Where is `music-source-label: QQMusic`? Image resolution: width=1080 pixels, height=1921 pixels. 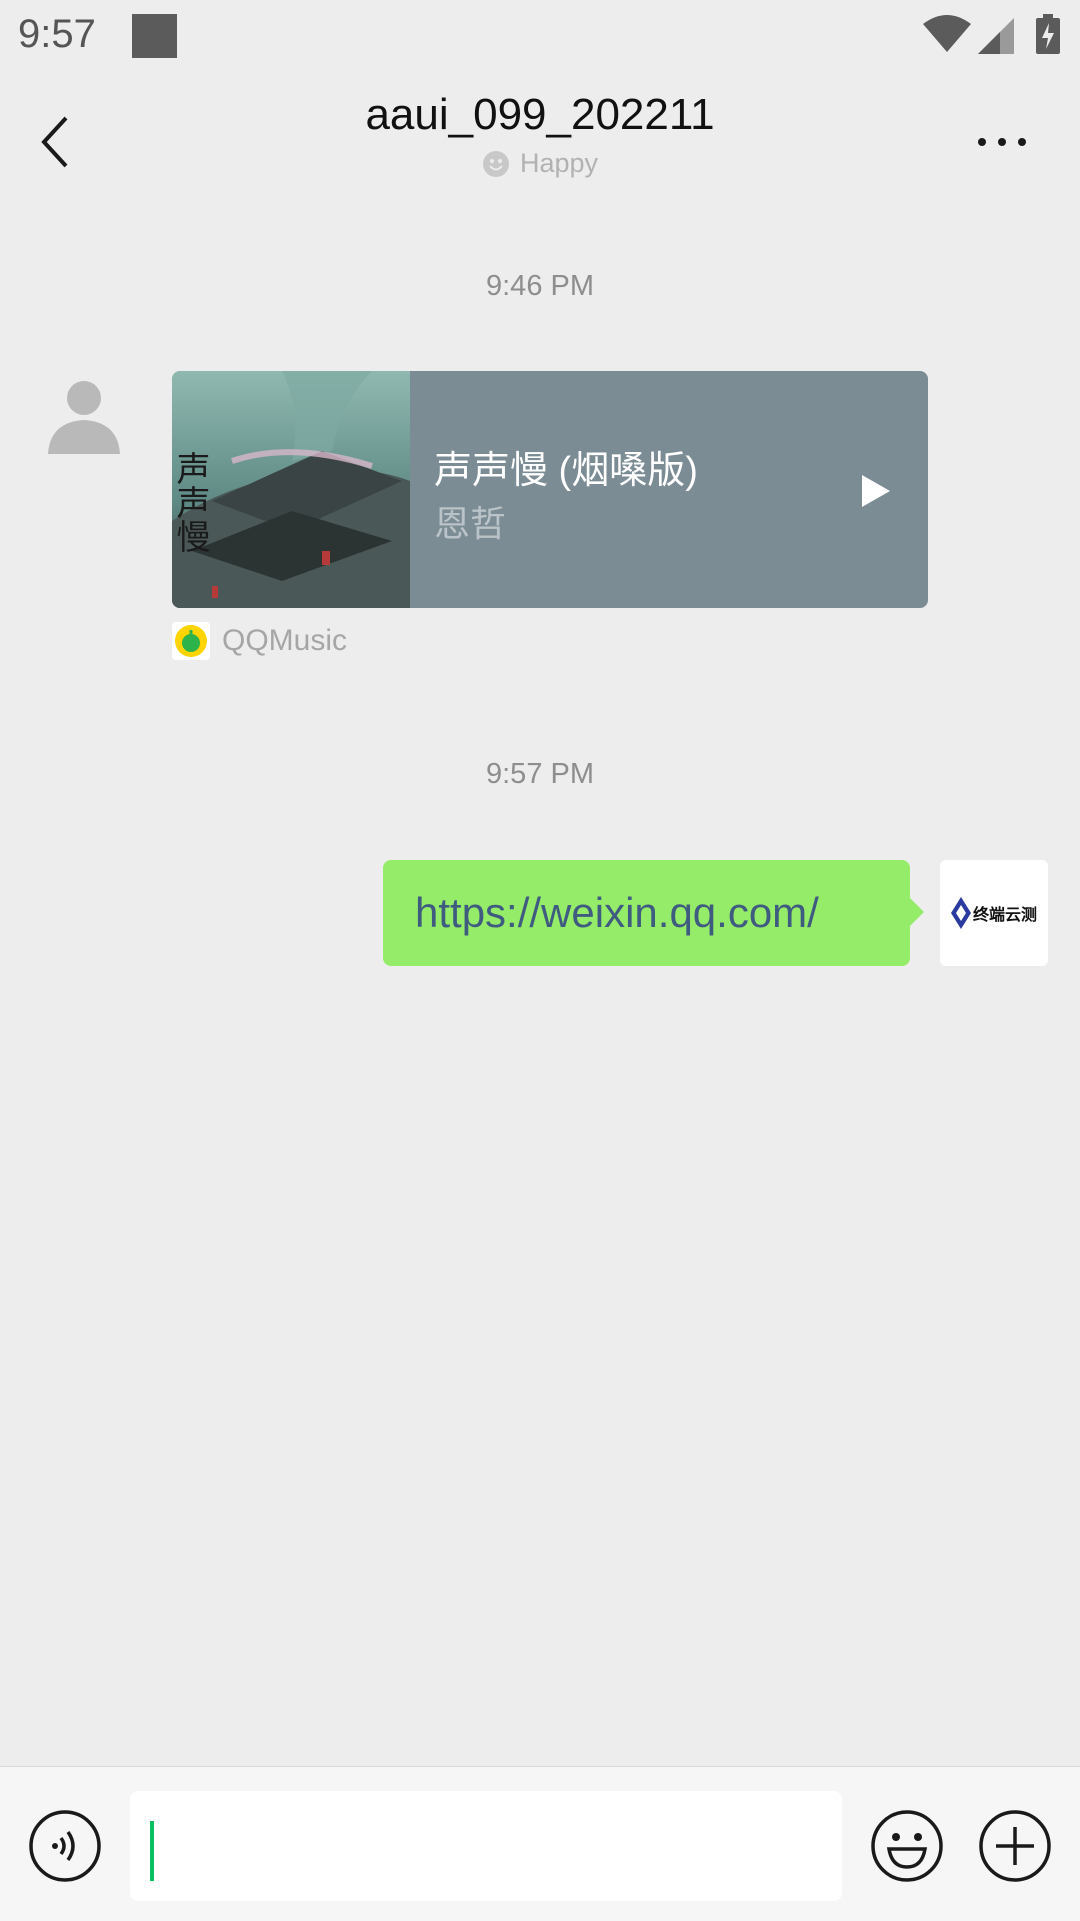
music-source-label: QQMusic is located at coordinates (285, 640).